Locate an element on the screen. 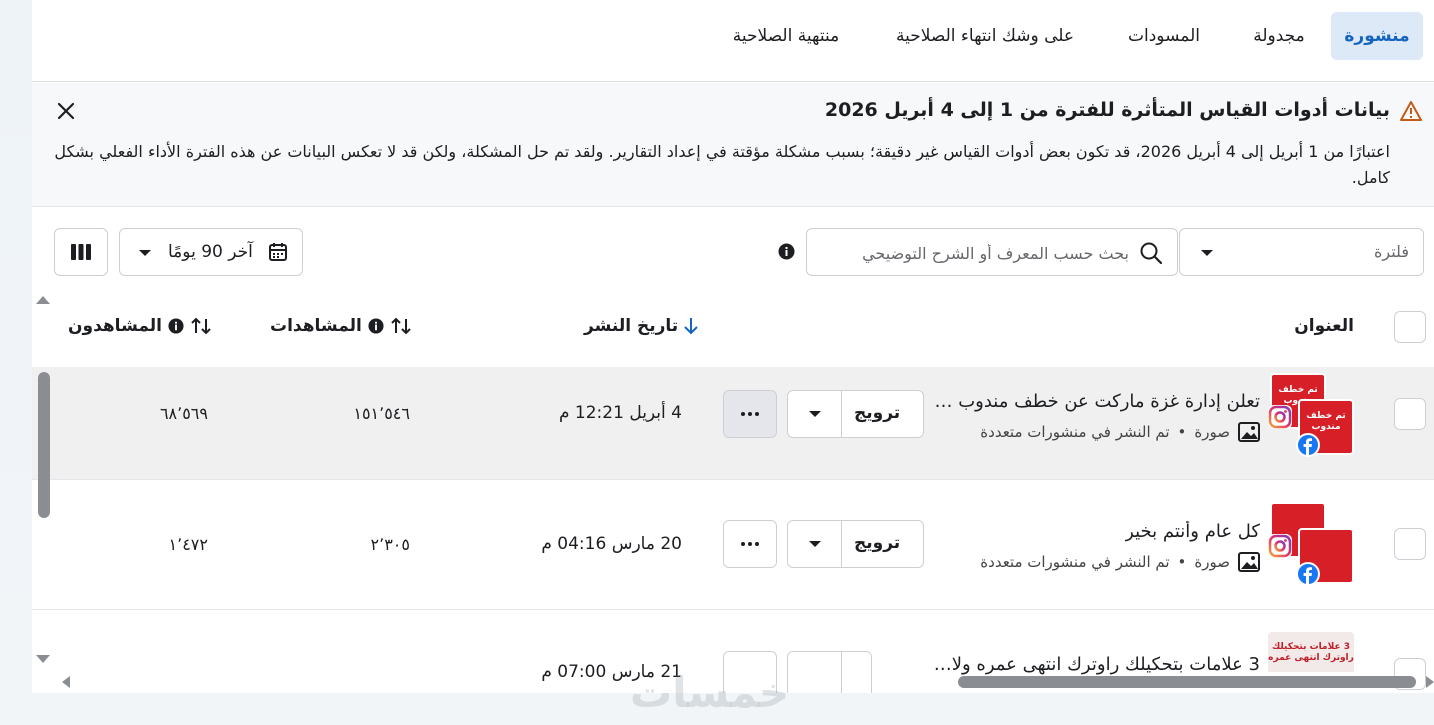  thumbnail-image: 3 علامات بتحكيلك راوترك انتهى عمره is located at coordinates (1311, 652).